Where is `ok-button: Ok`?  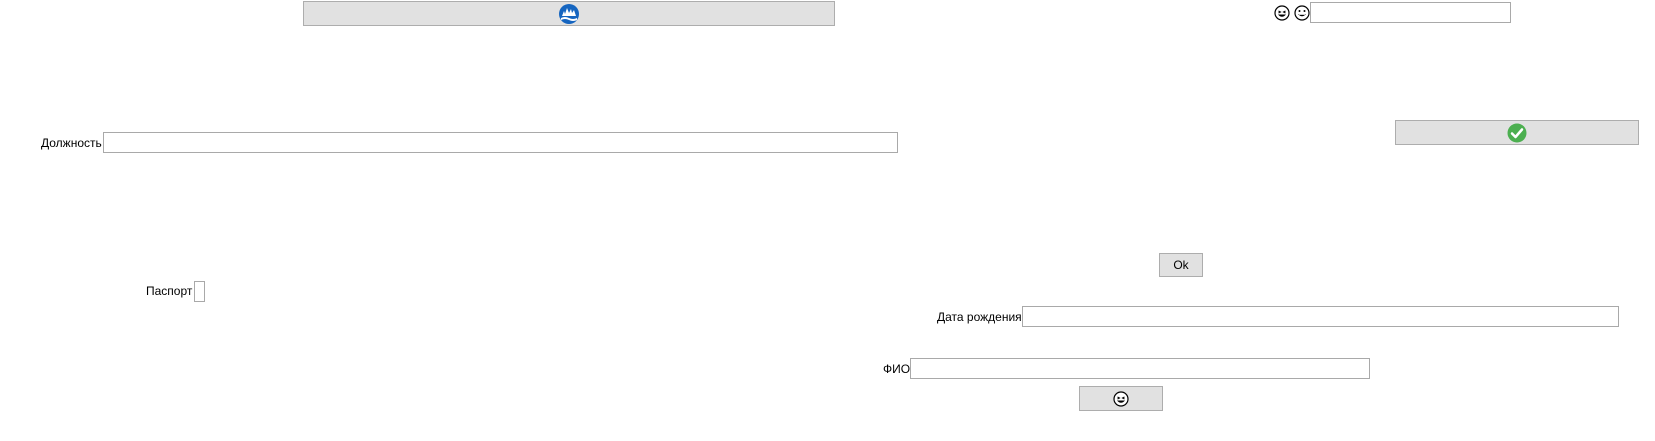
ok-button: Ok is located at coordinates (1181, 265).